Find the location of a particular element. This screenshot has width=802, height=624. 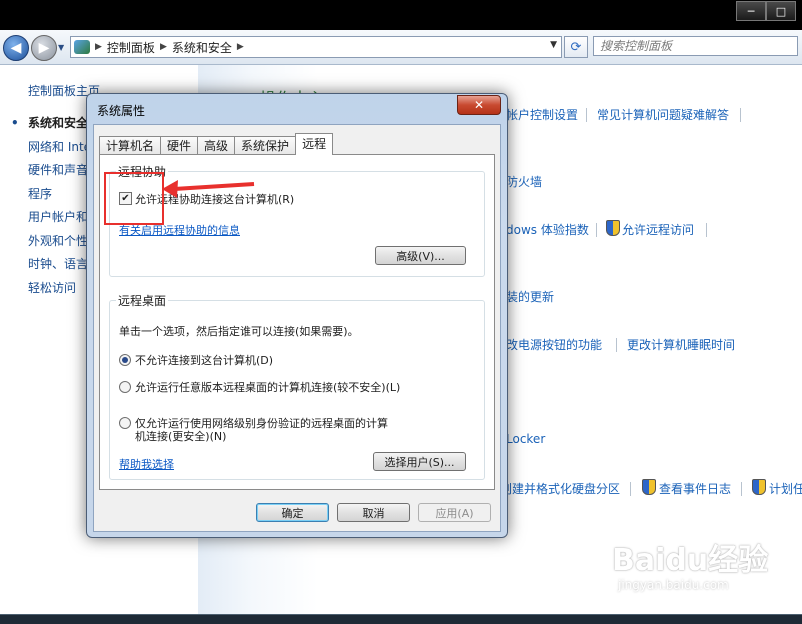

nav-item-system-security: 系统和安全 is located at coordinates (51, 124).